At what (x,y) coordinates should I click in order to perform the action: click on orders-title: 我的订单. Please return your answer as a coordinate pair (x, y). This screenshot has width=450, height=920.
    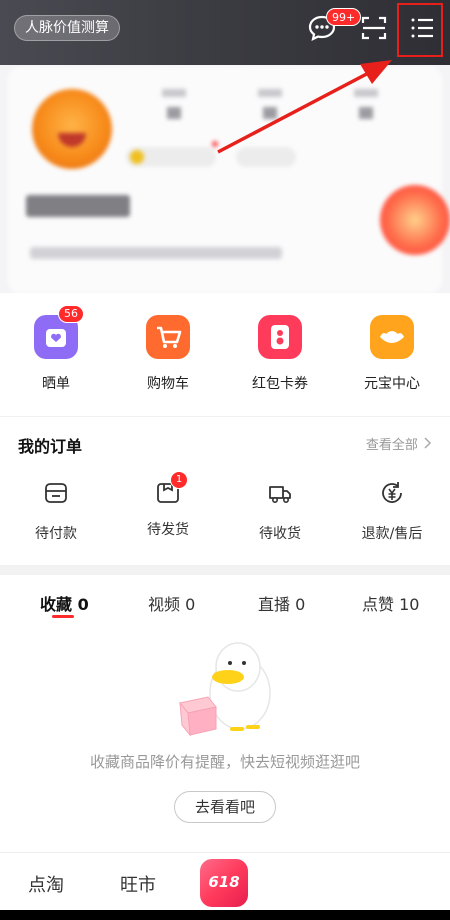
    Looking at the image, I should click on (50, 446).